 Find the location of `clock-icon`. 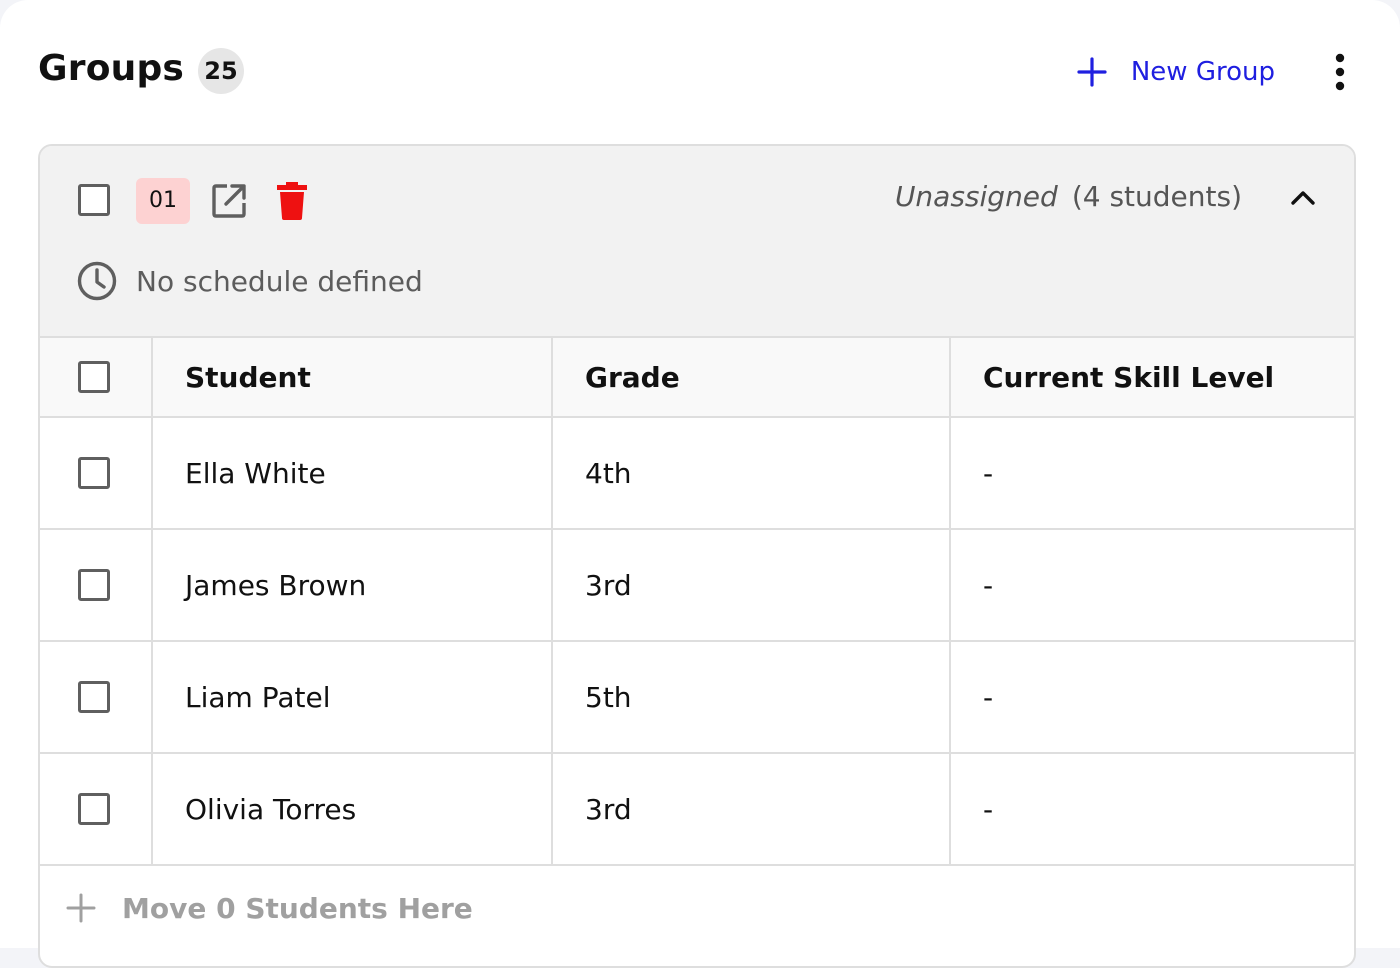

clock-icon is located at coordinates (97, 281).